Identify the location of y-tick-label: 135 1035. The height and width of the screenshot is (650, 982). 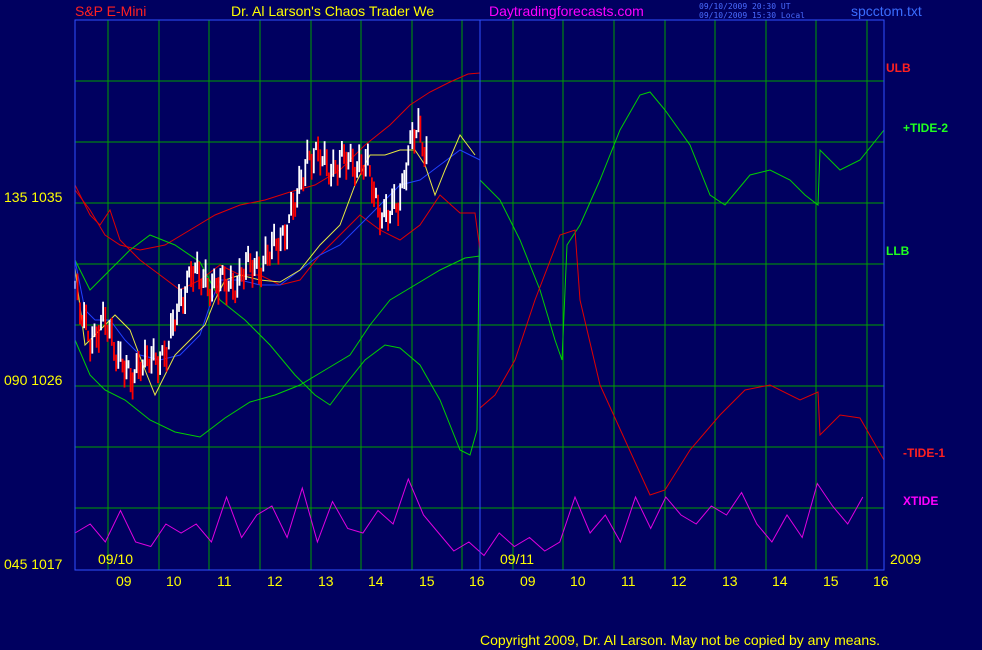
(33, 197).